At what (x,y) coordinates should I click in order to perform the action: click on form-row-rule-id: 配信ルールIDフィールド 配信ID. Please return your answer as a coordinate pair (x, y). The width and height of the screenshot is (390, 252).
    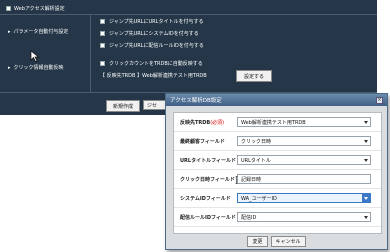
    Looking at the image, I should click on (277, 217).